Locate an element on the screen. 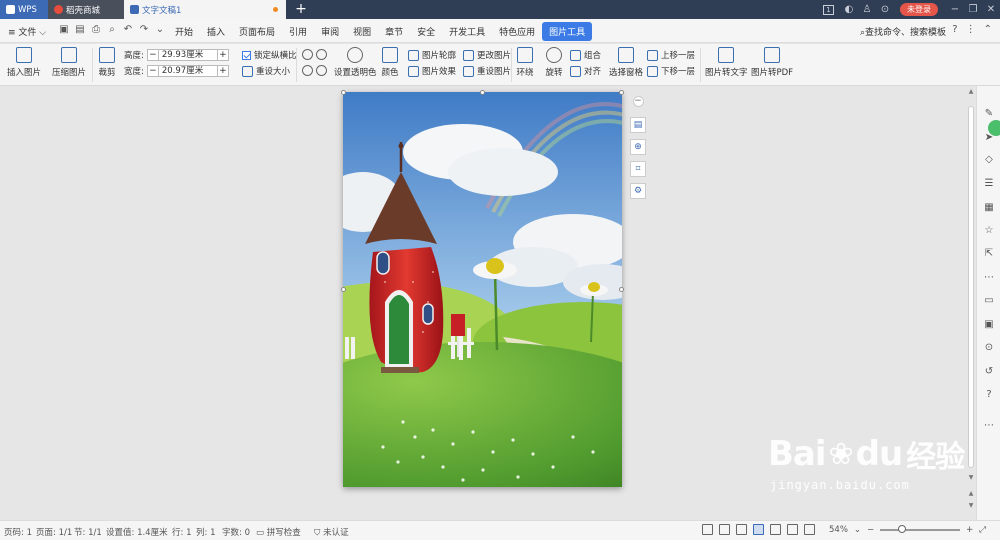 The width and height of the screenshot is (1000, 540). brightness-up-button is located at coordinates (309, 54).